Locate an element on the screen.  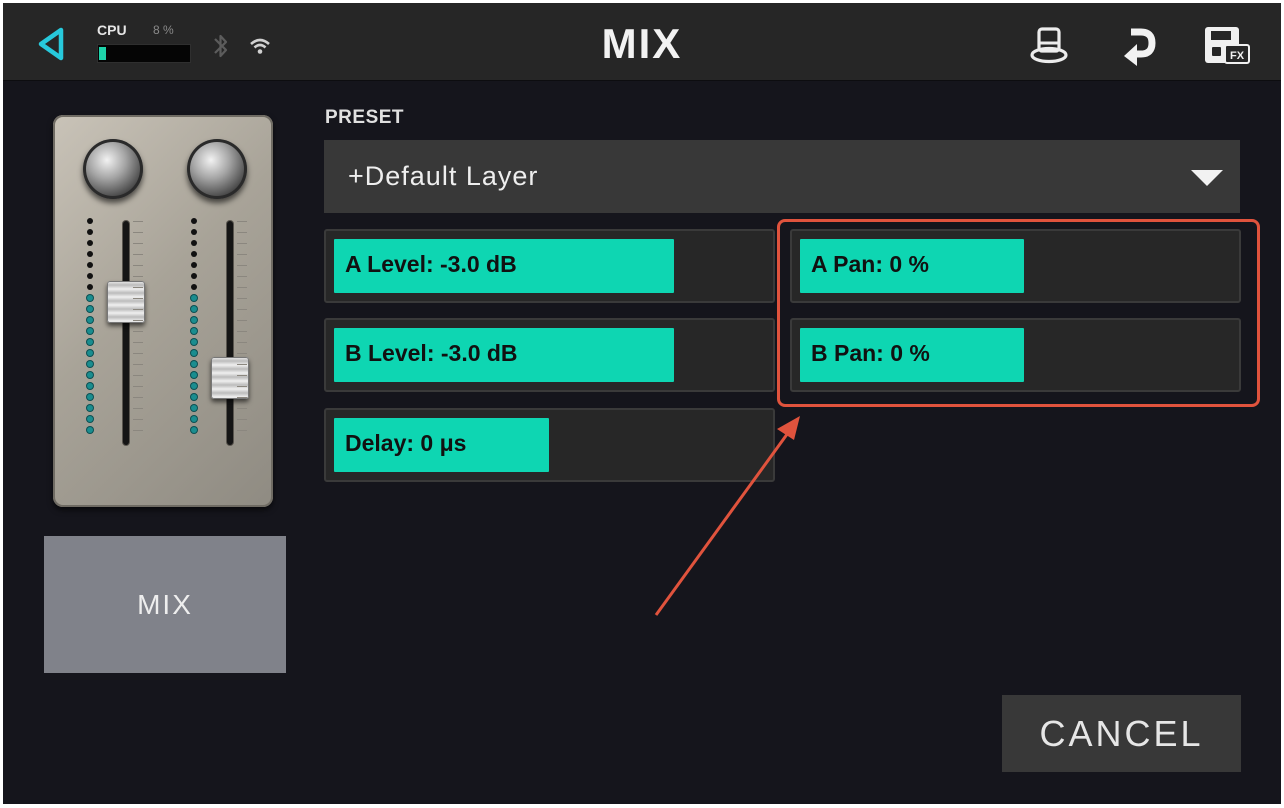
param-a-level: A Level: -3.0 dB is located at coordinates (549, 266).